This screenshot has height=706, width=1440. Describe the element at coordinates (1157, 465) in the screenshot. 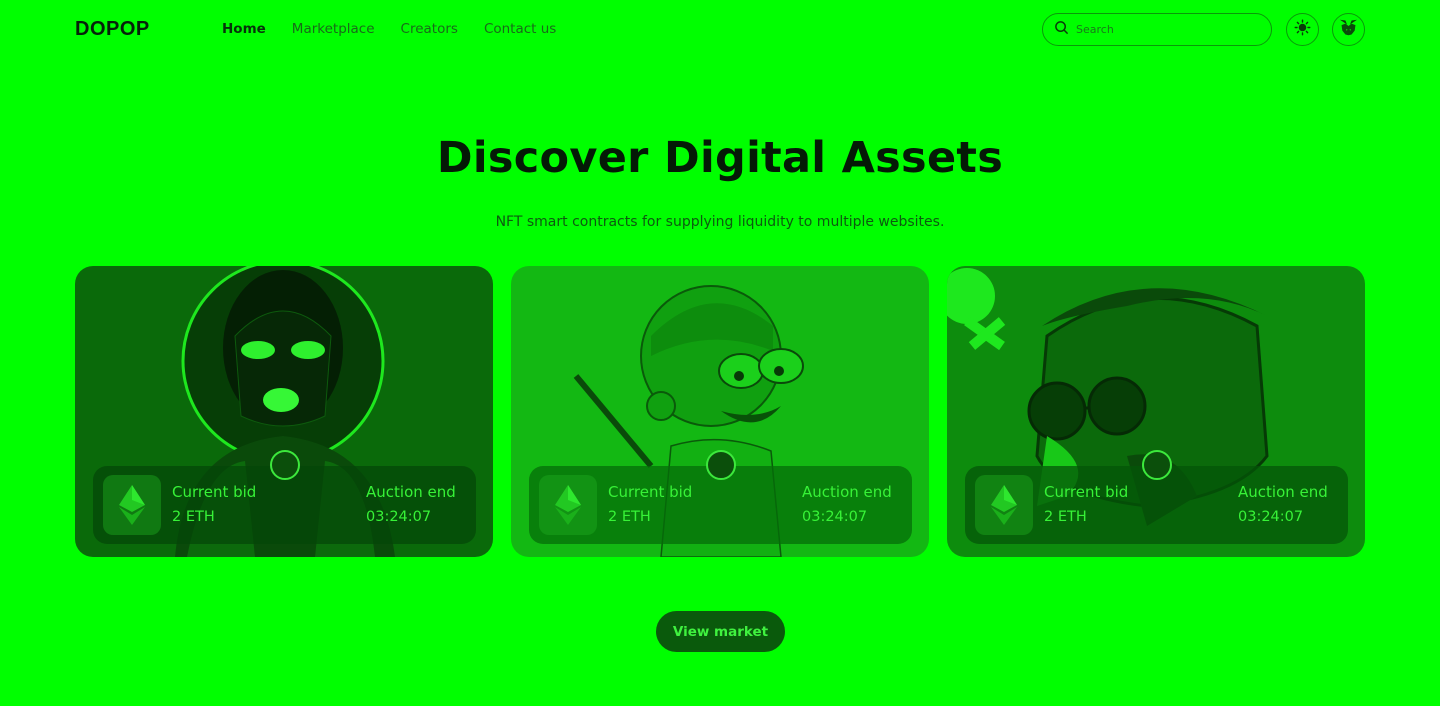

I see `card-3-status-dot` at that location.